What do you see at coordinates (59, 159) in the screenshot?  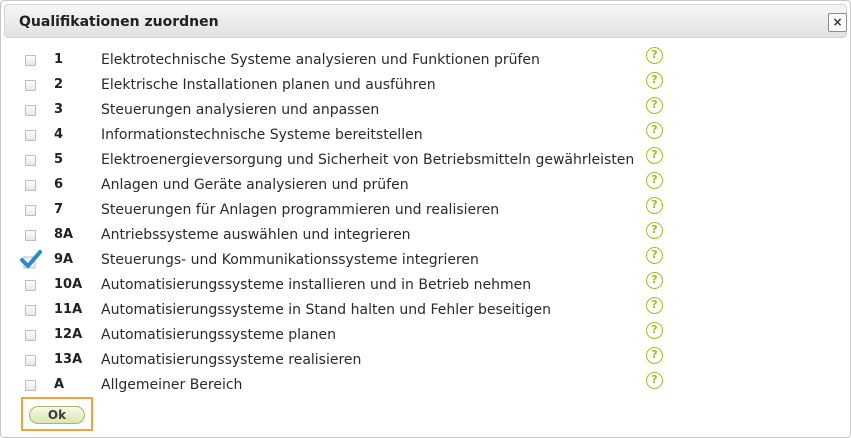 I see `qualification-number: 5` at bounding box center [59, 159].